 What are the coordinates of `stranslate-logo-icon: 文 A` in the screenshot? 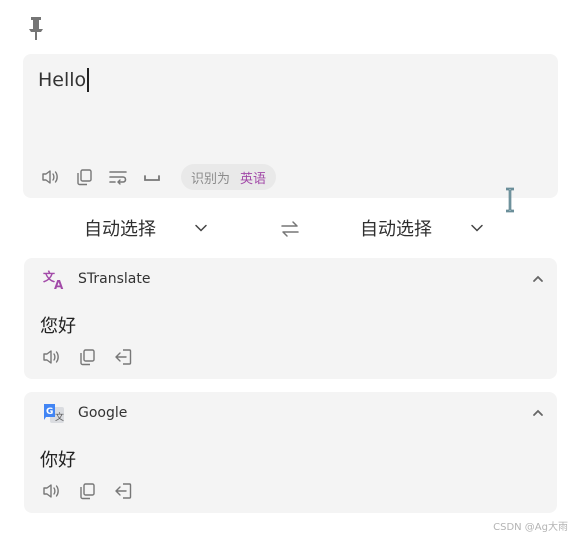 It's located at (53, 280).